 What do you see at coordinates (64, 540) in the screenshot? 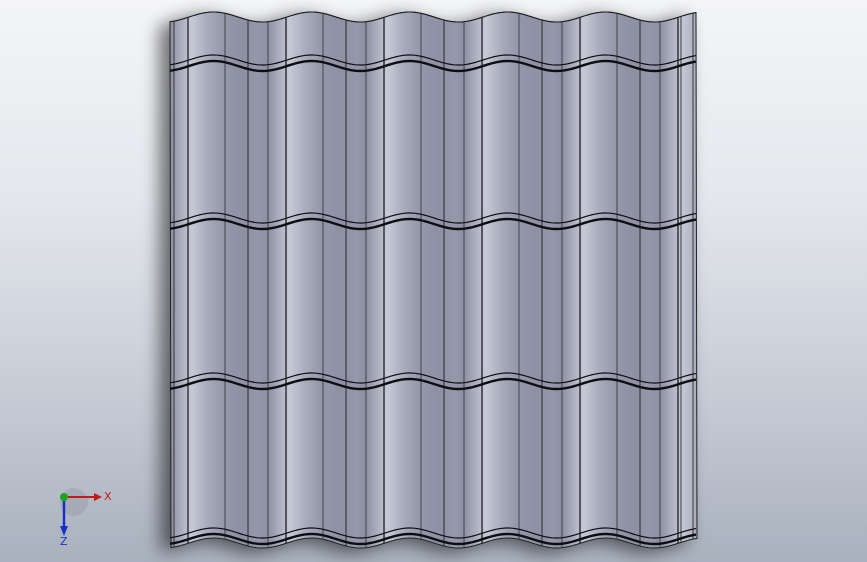
I see `z-axis-label: Z` at bounding box center [64, 540].